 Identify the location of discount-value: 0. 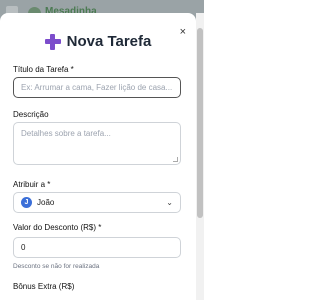
(23, 247).